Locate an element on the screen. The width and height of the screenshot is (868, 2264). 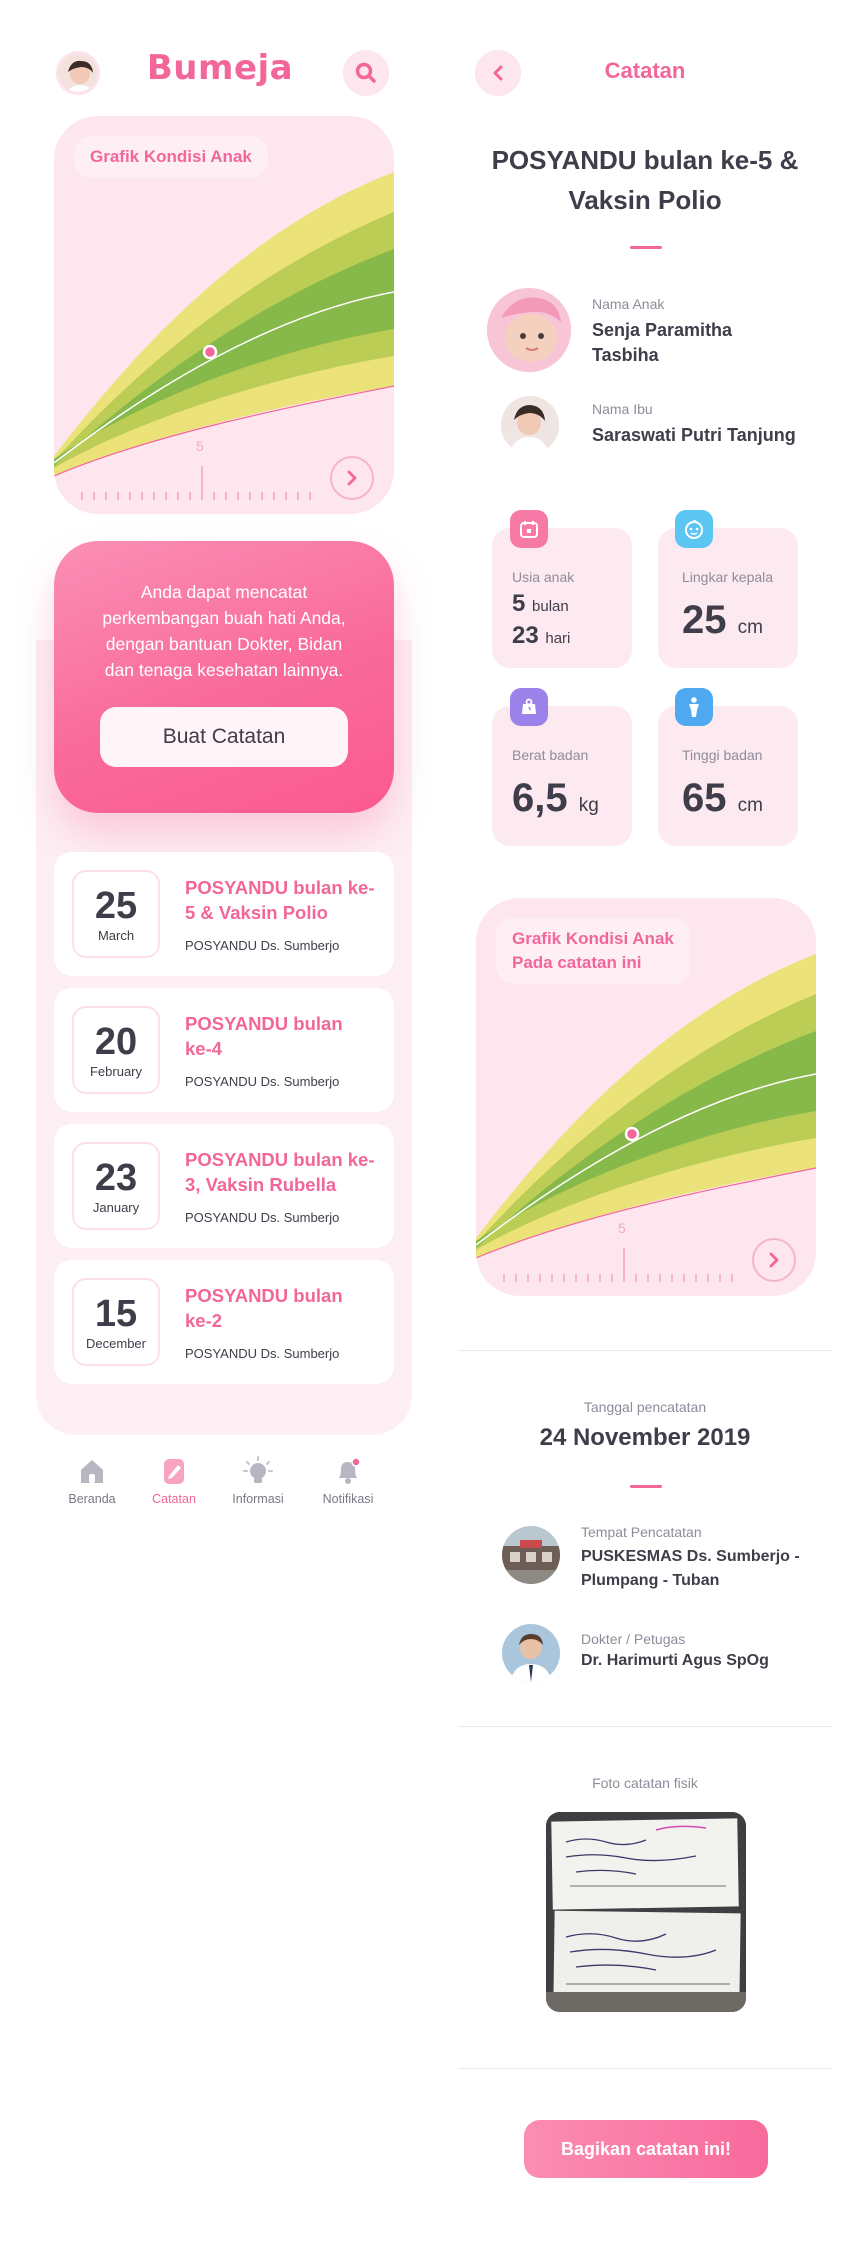
nav-label: Catatan is located at coordinates (174, 1499).